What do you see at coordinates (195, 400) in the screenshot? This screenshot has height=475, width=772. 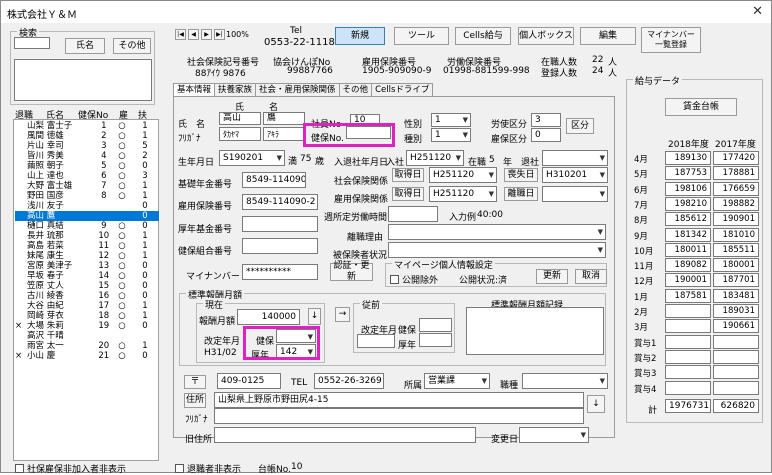 I see `address-button: 住所` at bounding box center [195, 400].